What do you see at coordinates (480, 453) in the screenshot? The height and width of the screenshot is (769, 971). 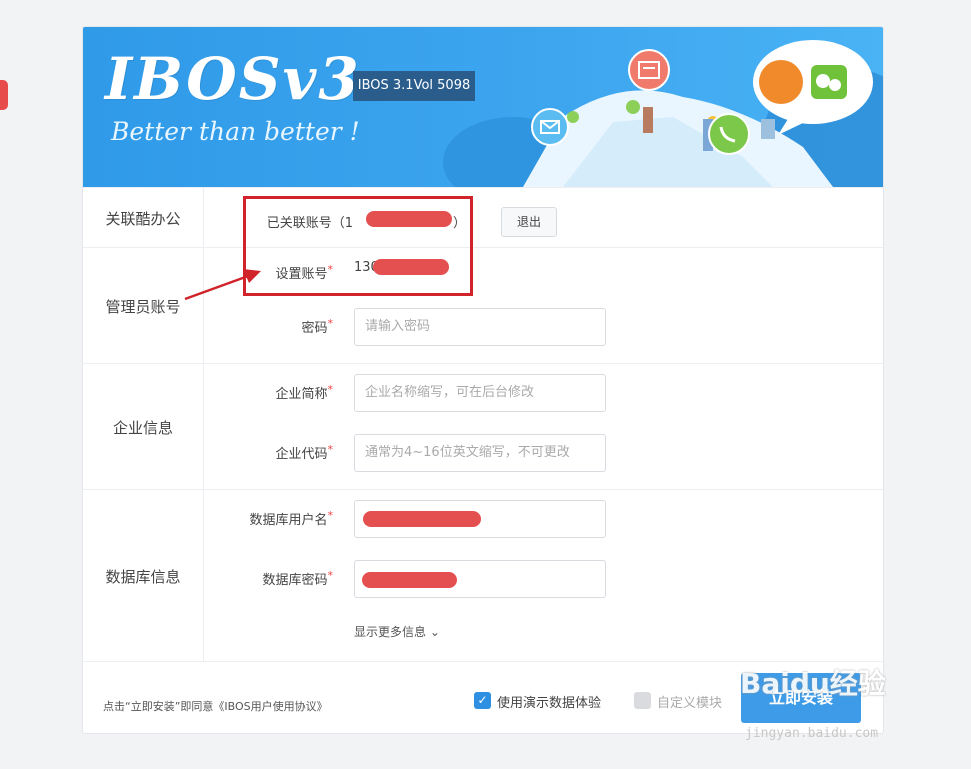 I see `company-code-input: 通常为4~16位英文缩写，不可更改` at bounding box center [480, 453].